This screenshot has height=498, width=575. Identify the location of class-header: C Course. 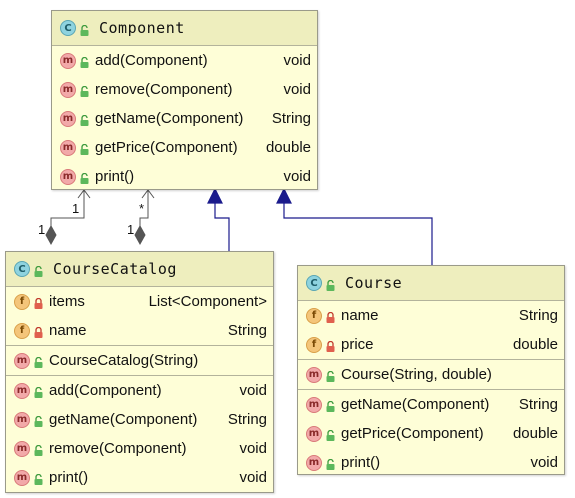
(431, 283).